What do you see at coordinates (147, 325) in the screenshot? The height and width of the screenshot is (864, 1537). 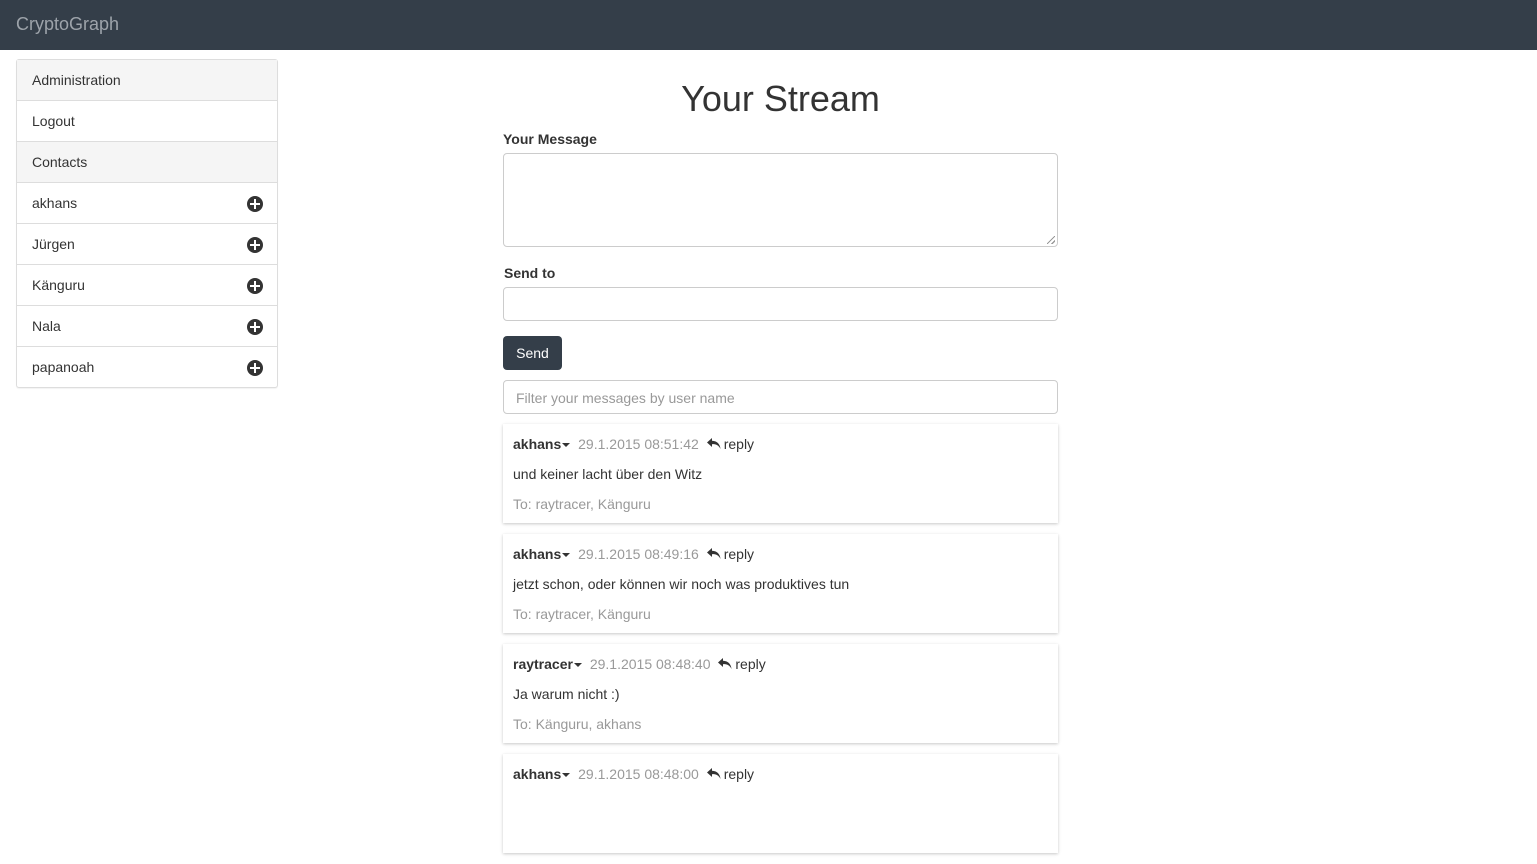 I see `contact-item: Nala` at bounding box center [147, 325].